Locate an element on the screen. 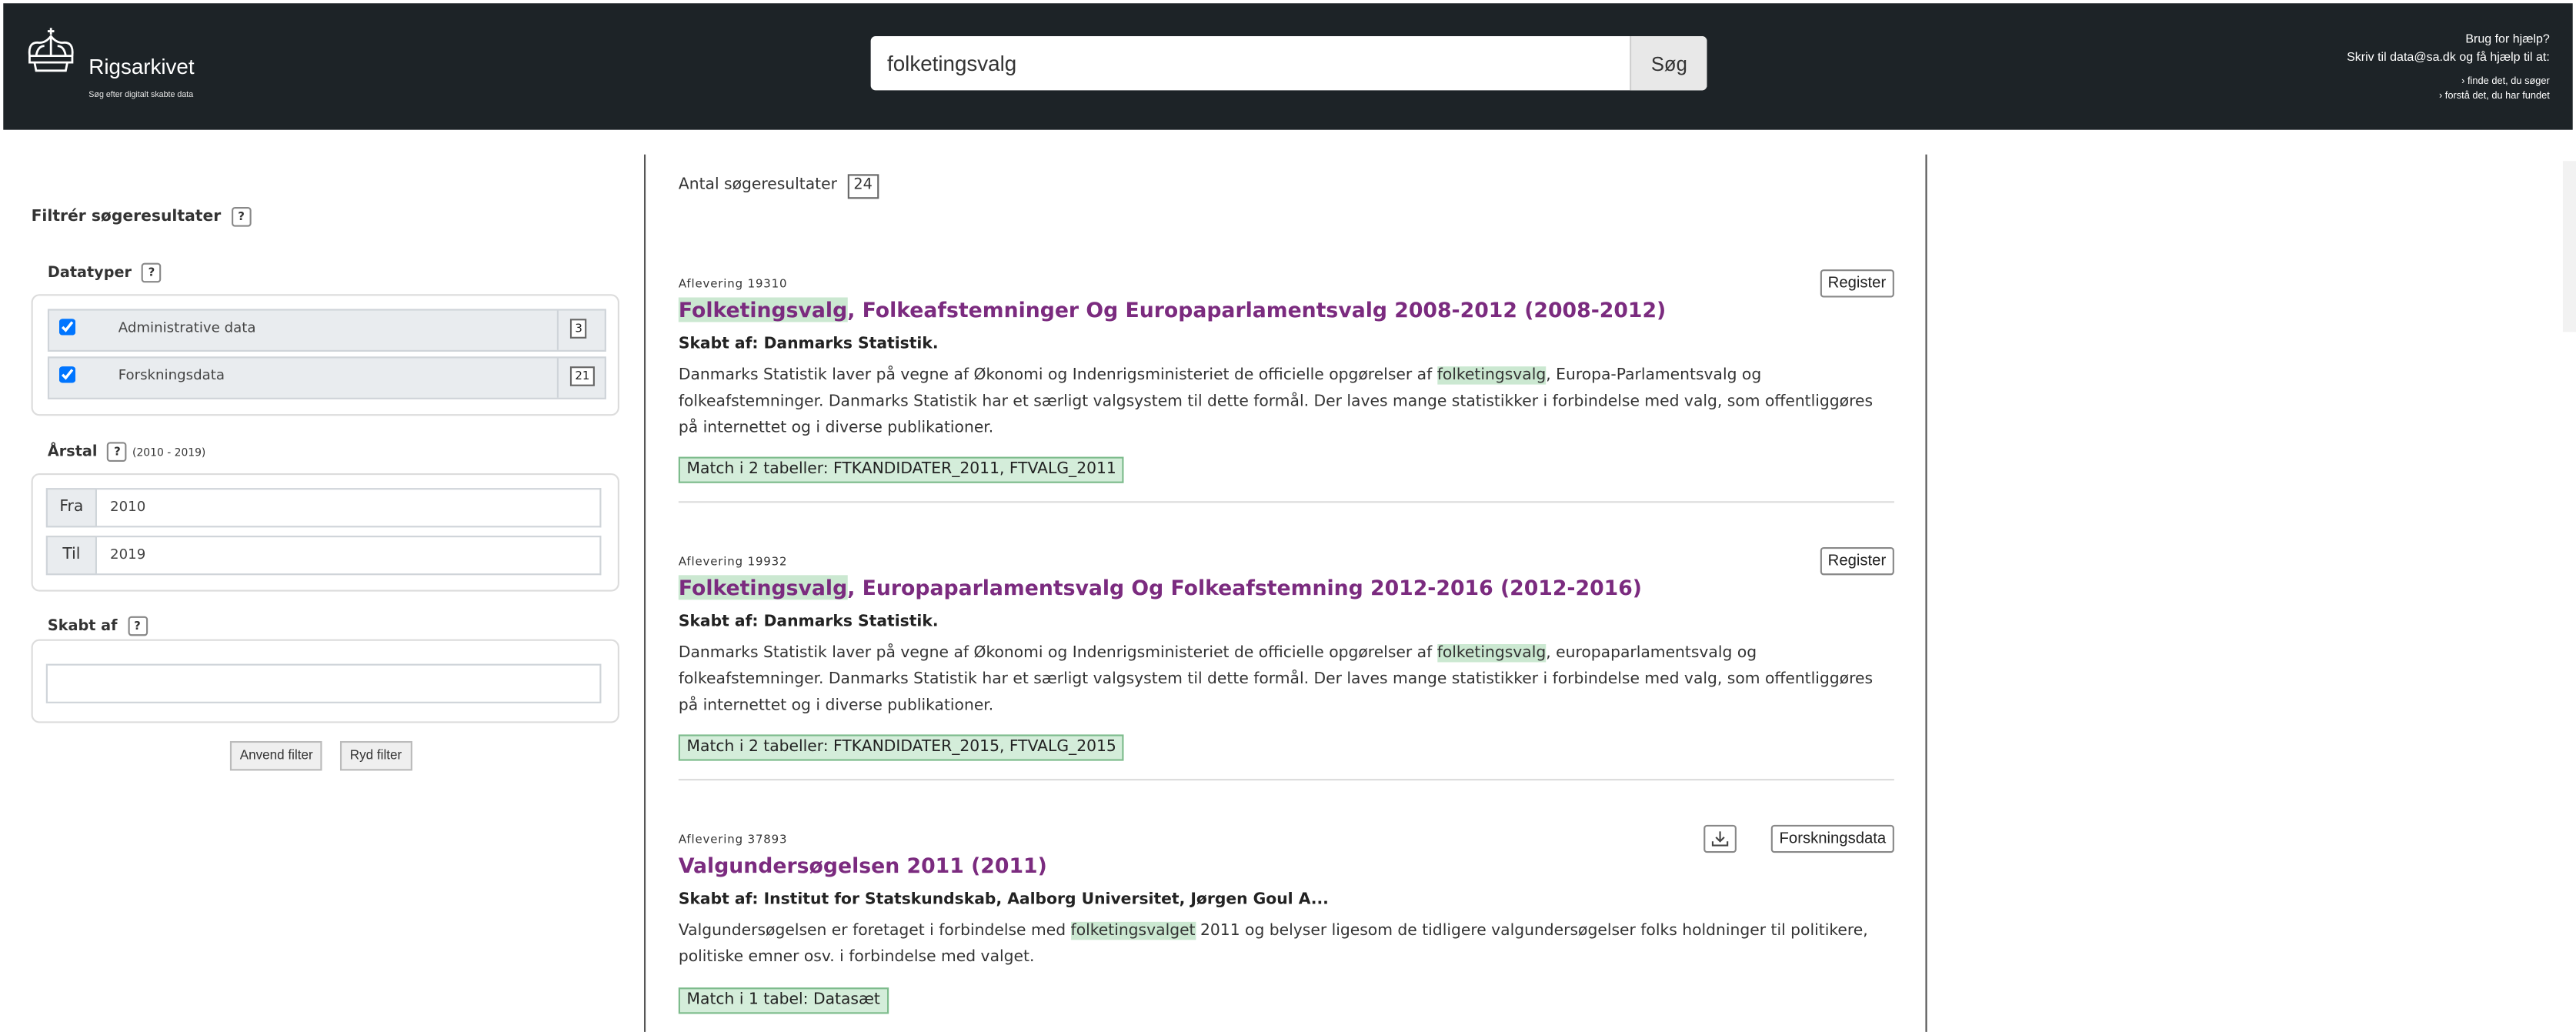 Image resolution: width=2576 pixels, height=1032 pixels. datatype-checkbox-forskningsdata is located at coordinates (67, 374).